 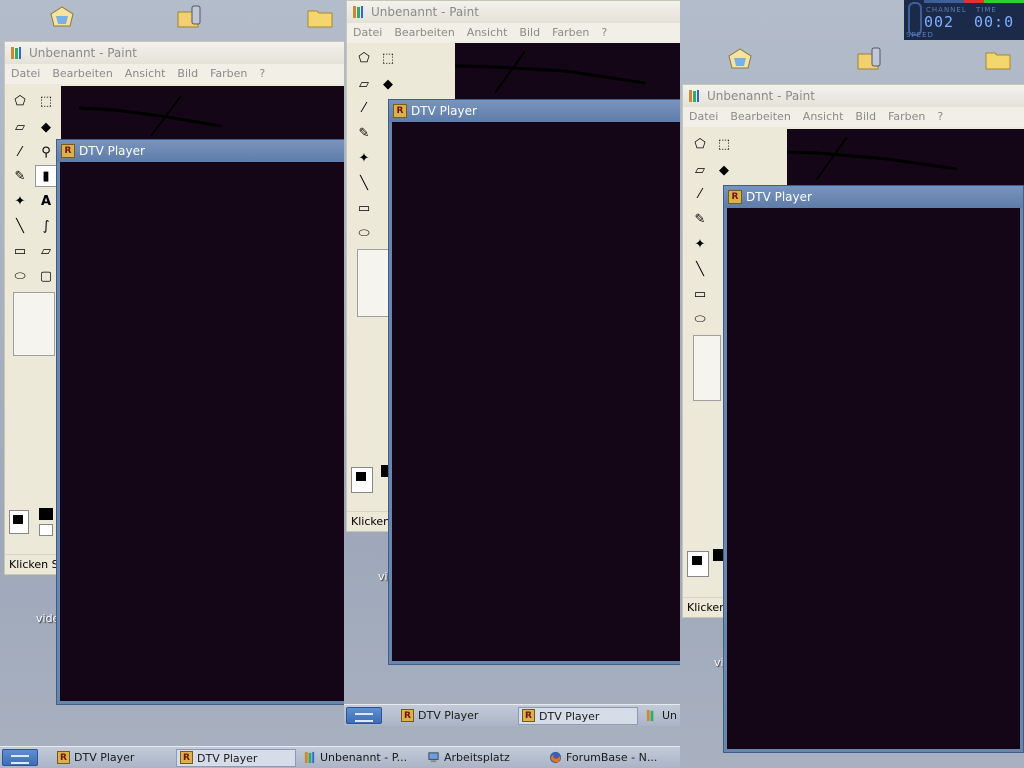 I want to click on my-computer-icon, so click(x=433, y=757).